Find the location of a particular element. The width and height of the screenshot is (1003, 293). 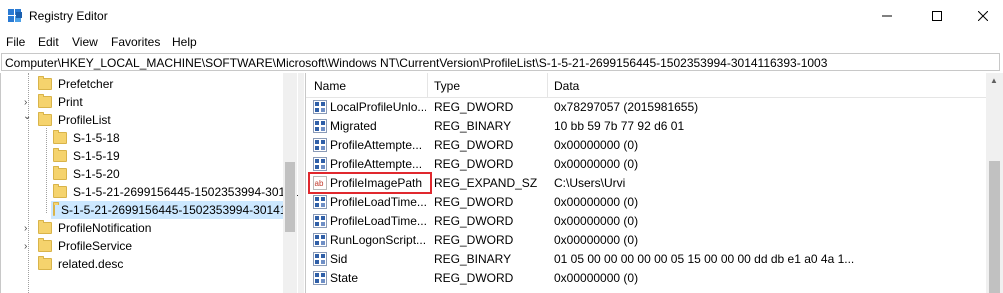

menu-view: View is located at coordinates (85, 42).